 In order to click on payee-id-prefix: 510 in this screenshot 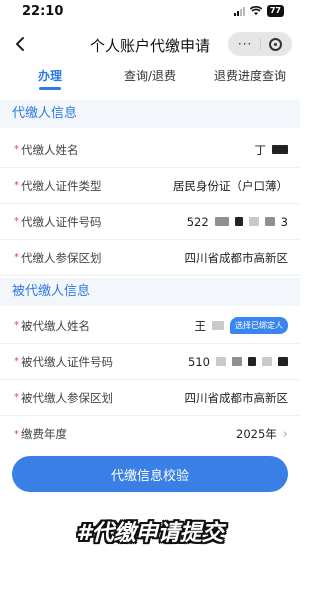, I will do `click(199, 361)`.